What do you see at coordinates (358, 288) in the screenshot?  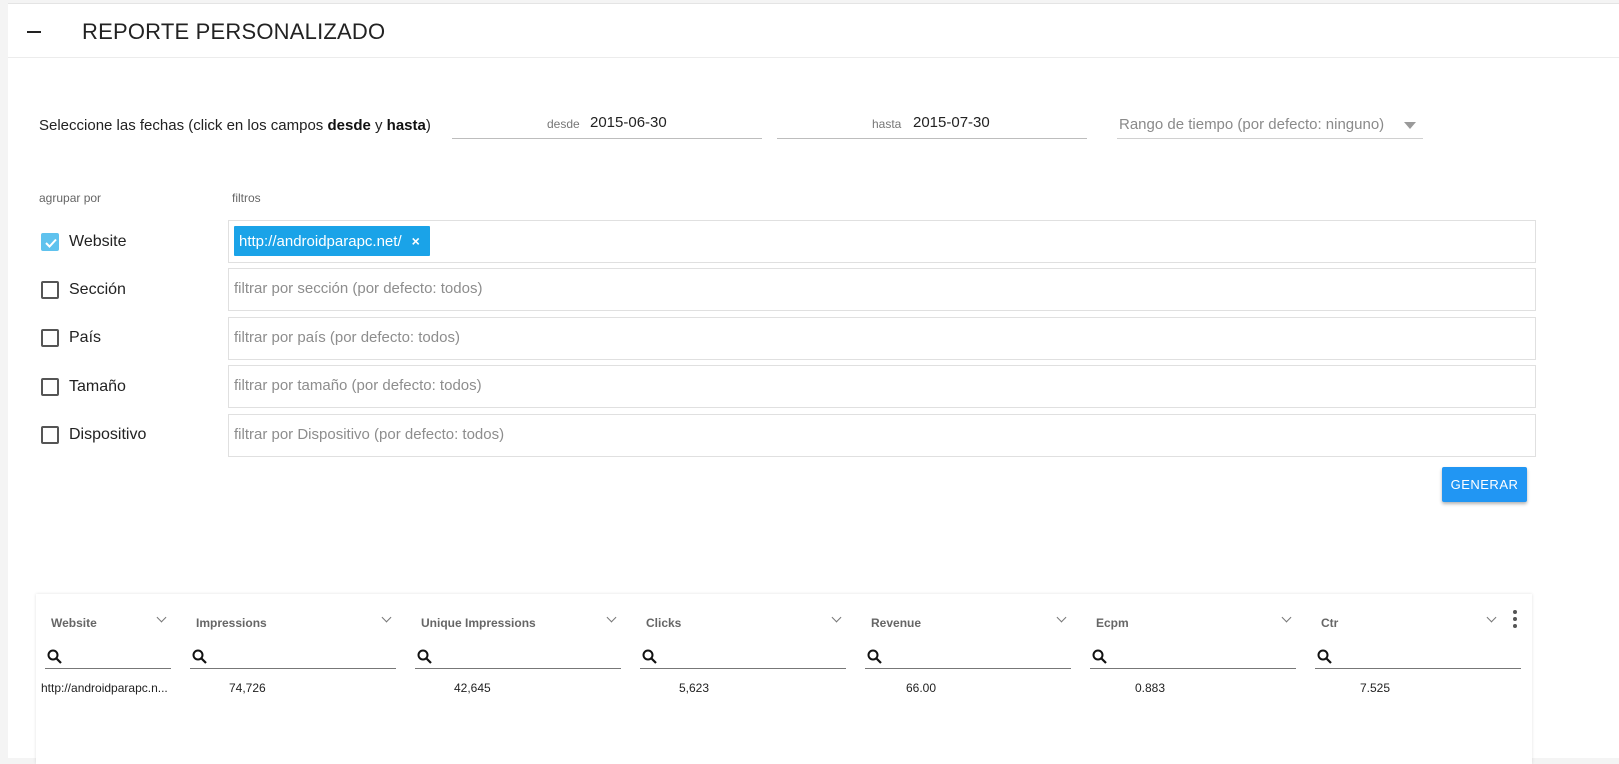 I see `seccion-filter-placeholder: filtrar por sección (por defecto: todos)` at bounding box center [358, 288].